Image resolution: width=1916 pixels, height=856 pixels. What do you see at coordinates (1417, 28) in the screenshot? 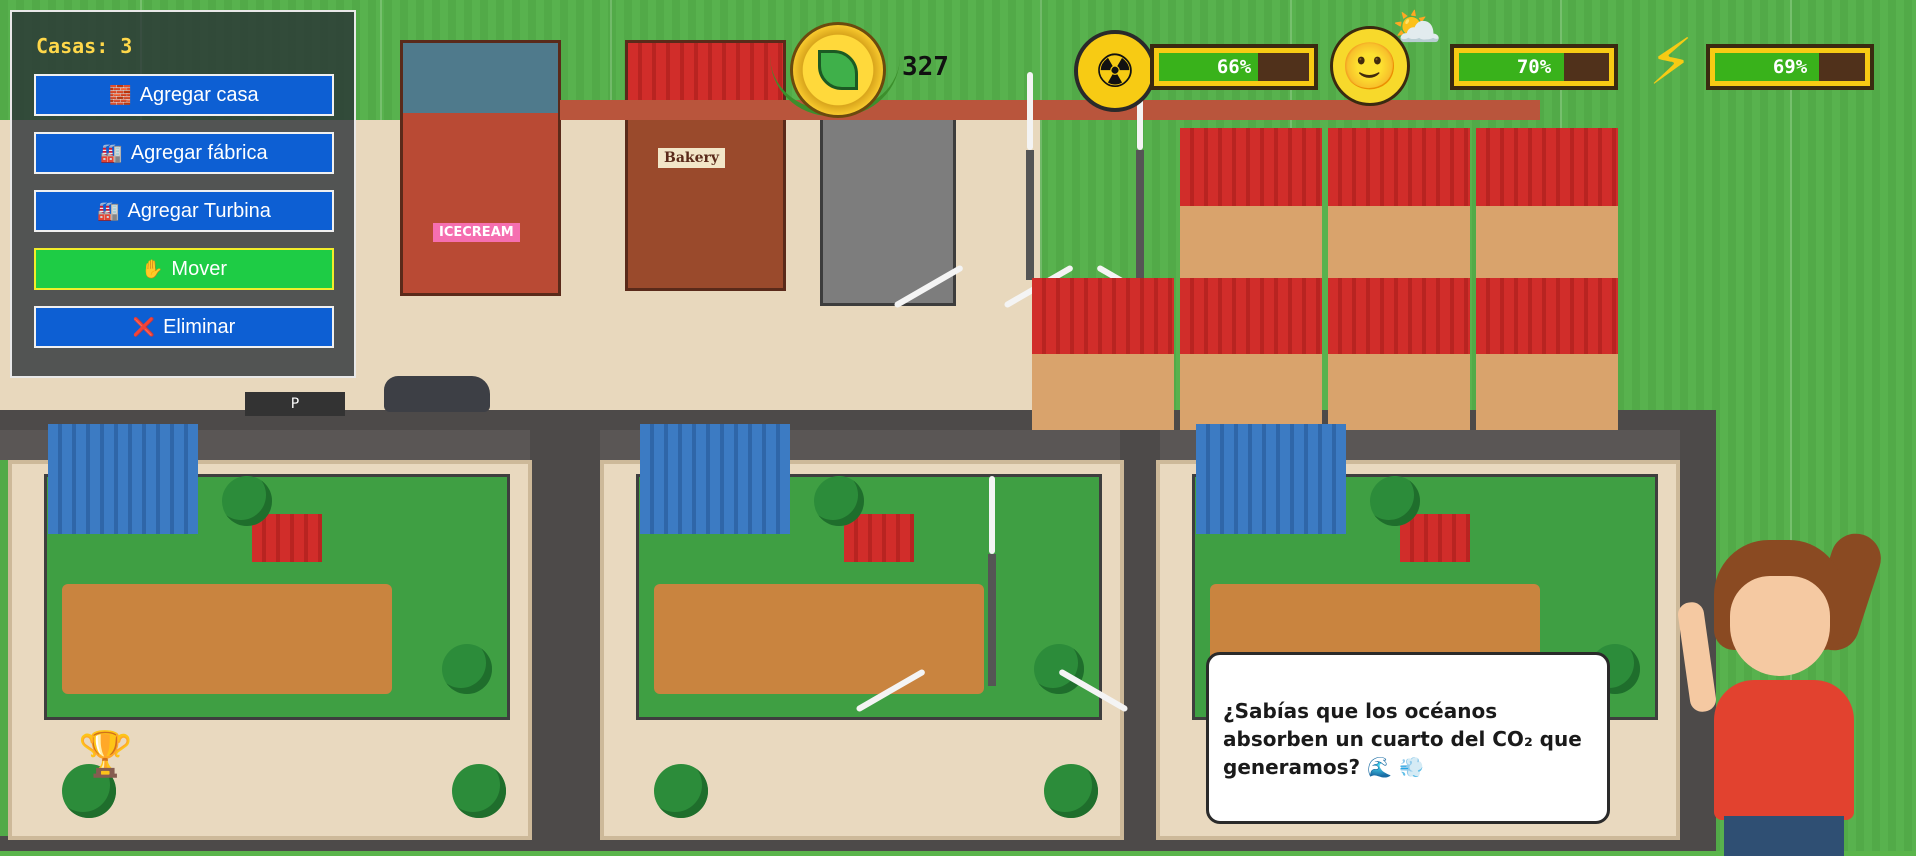
I see `sun-cloud-icon: ⛅` at bounding box center [1417, 28].